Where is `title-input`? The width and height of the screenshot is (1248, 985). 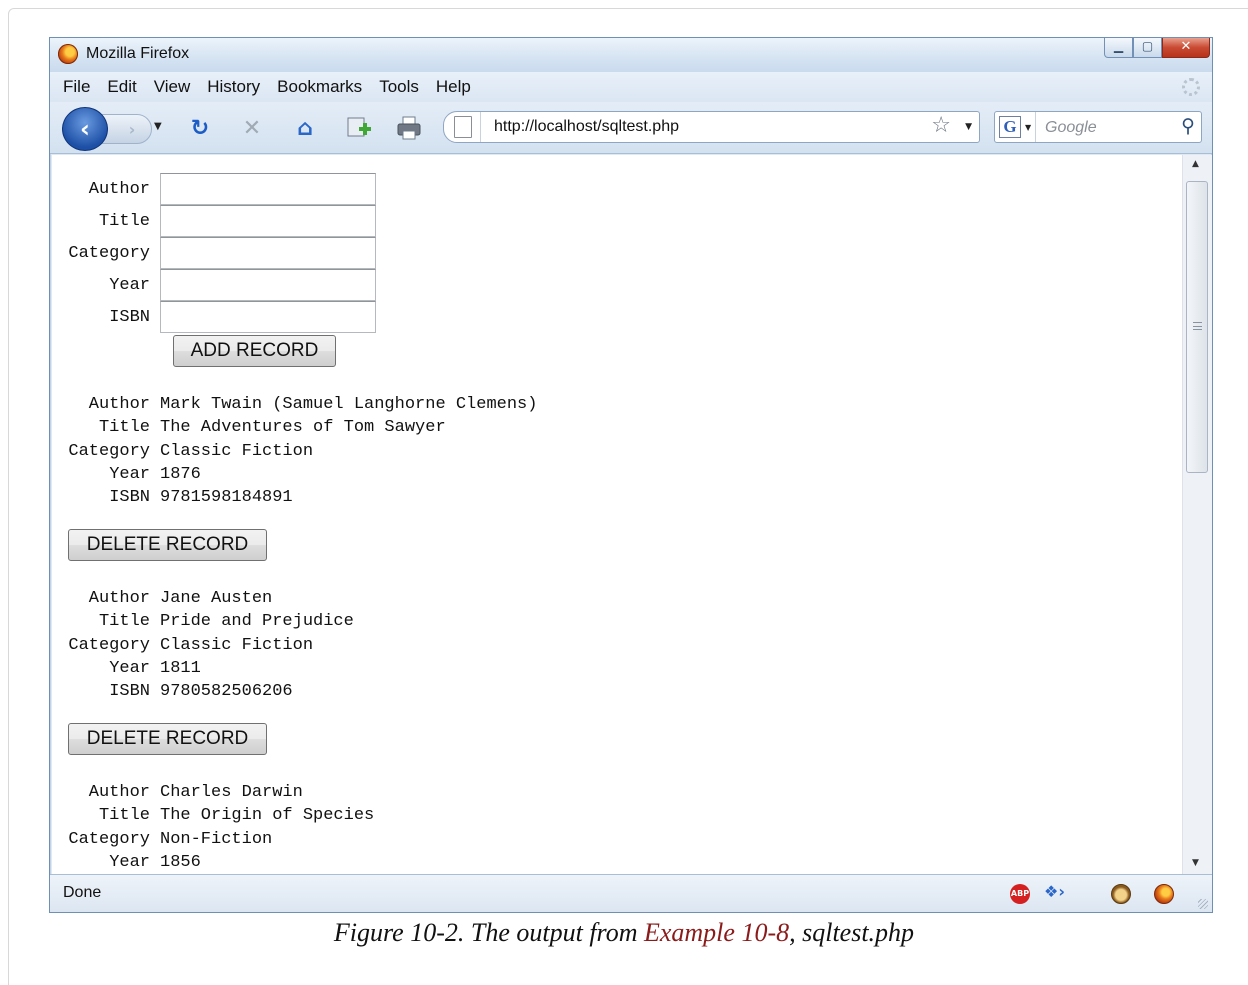
title-input is located at coordinates (268, 221).